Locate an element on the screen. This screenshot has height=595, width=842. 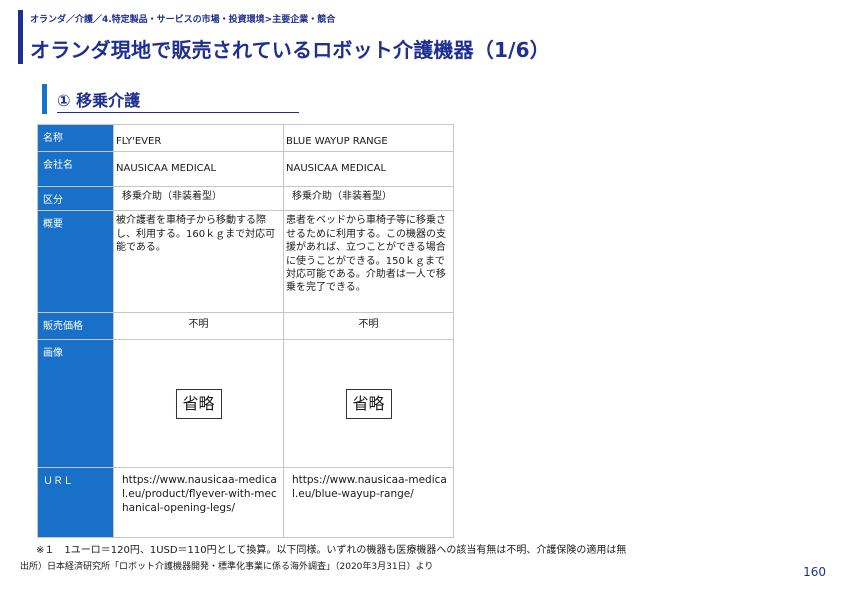
product-1-image-cell: 省略 is located at coordinates (198, 404).